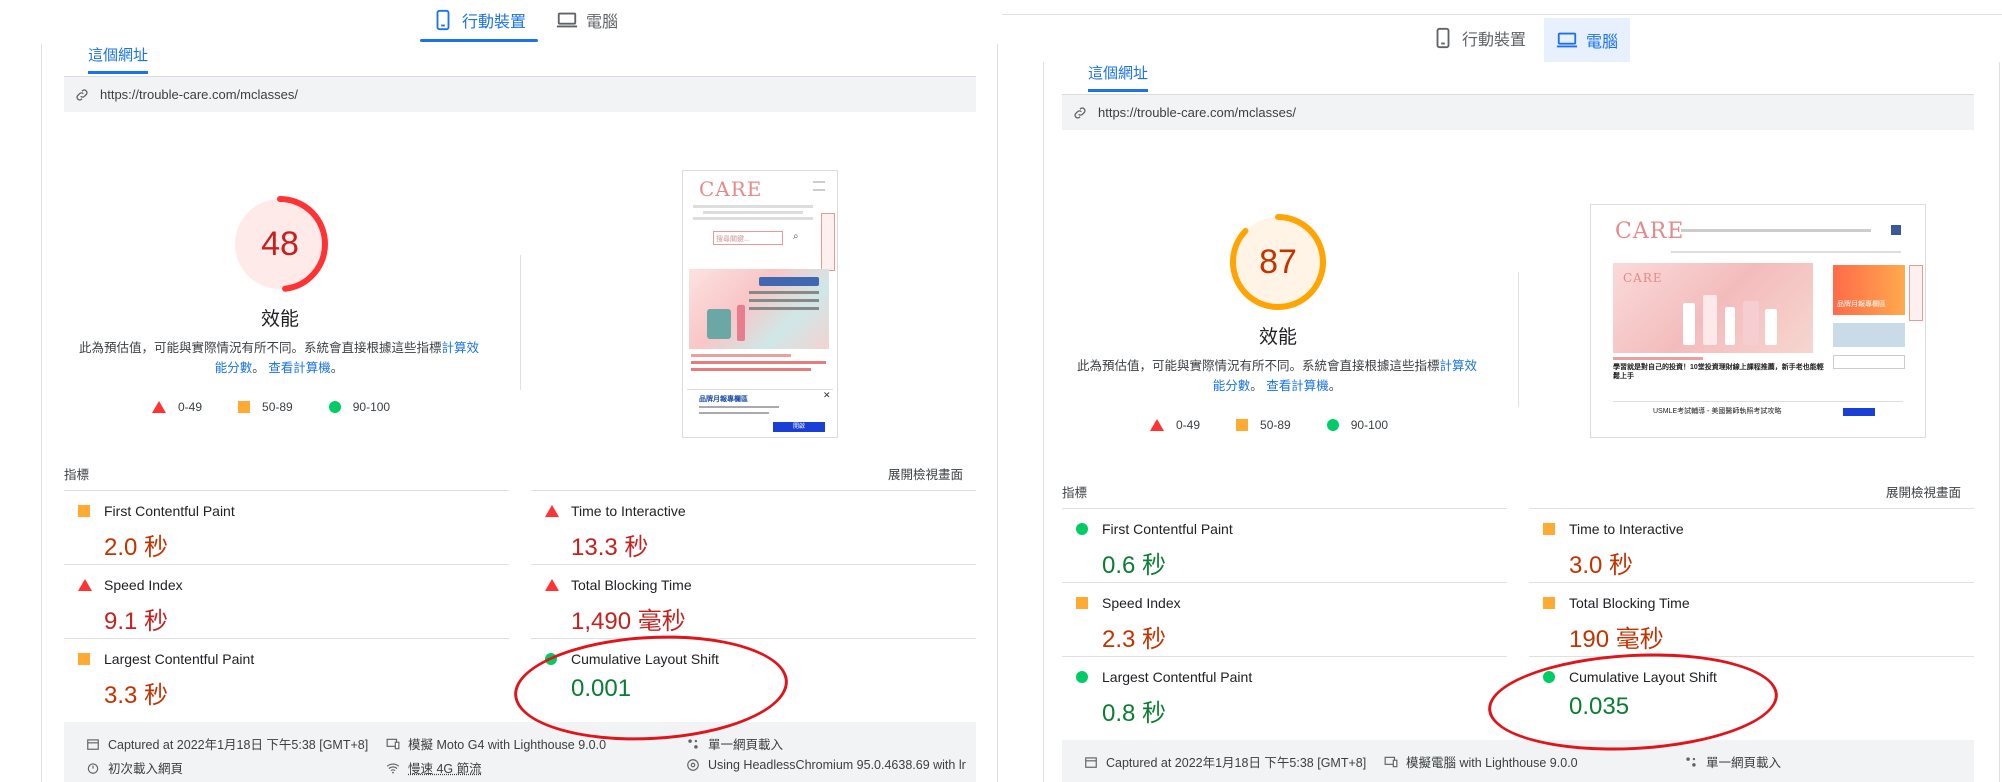 This screenshot has height=782, width=2002. Describe the element at coordinates (631, 585) in the screenshot. I see `metric-tbt-label: Total Blocking Time` at that location.